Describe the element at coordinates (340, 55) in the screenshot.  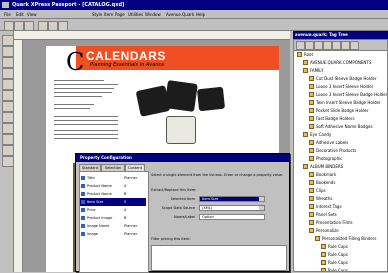
I see `tree-node: Root` at that location.